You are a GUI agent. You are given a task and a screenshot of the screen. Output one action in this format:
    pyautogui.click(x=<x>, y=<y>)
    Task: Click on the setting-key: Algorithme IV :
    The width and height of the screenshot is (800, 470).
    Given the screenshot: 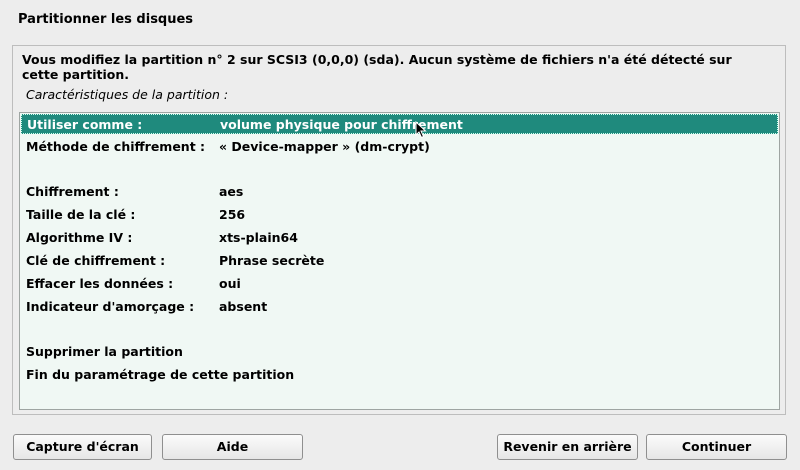 What is the action you would take?
    pyautogui.click(x=79, y=237)
    